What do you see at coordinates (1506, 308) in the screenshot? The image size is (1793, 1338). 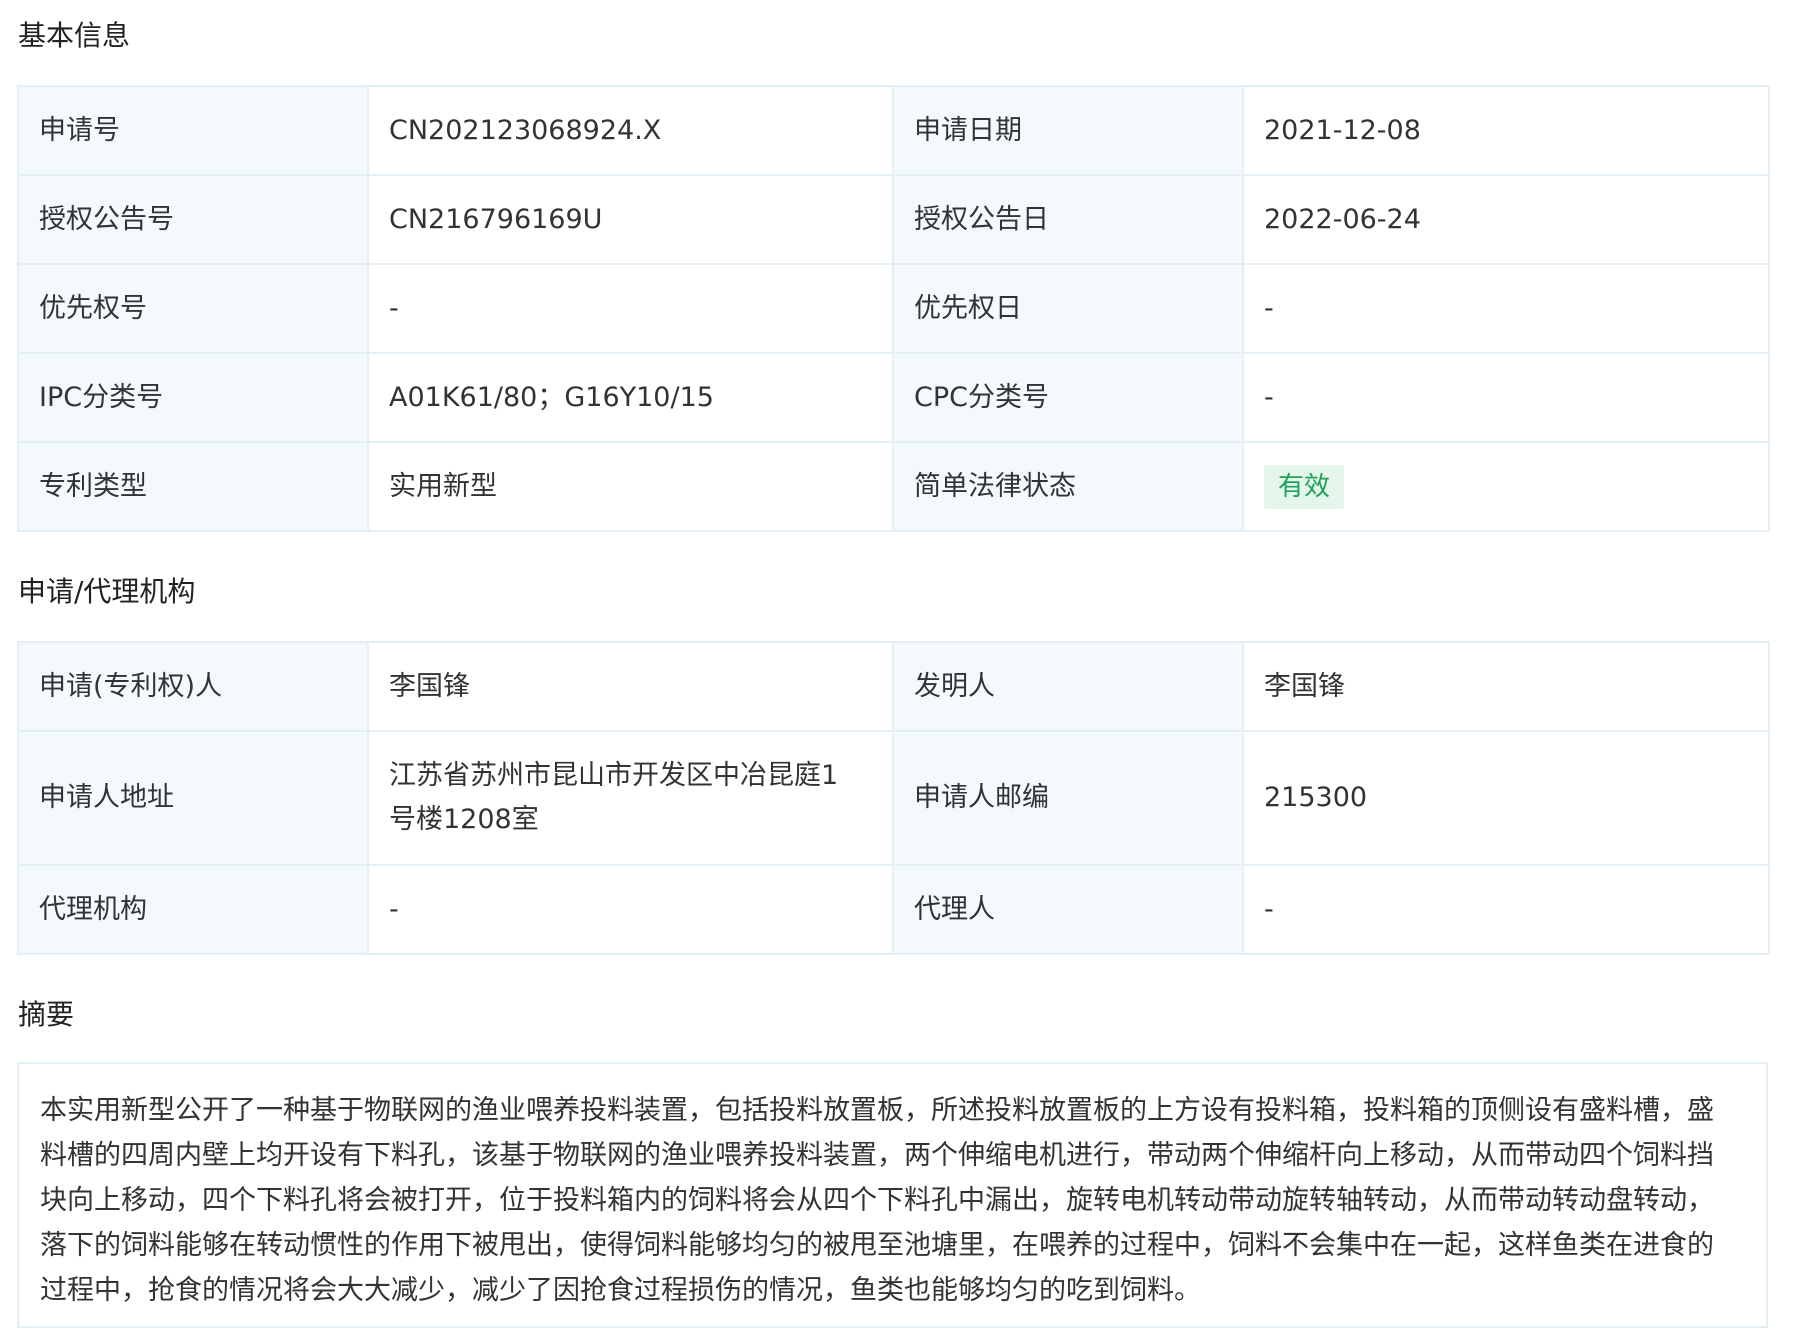 I see `field-value-priority-date: -` at bounding box center [1506, 308].